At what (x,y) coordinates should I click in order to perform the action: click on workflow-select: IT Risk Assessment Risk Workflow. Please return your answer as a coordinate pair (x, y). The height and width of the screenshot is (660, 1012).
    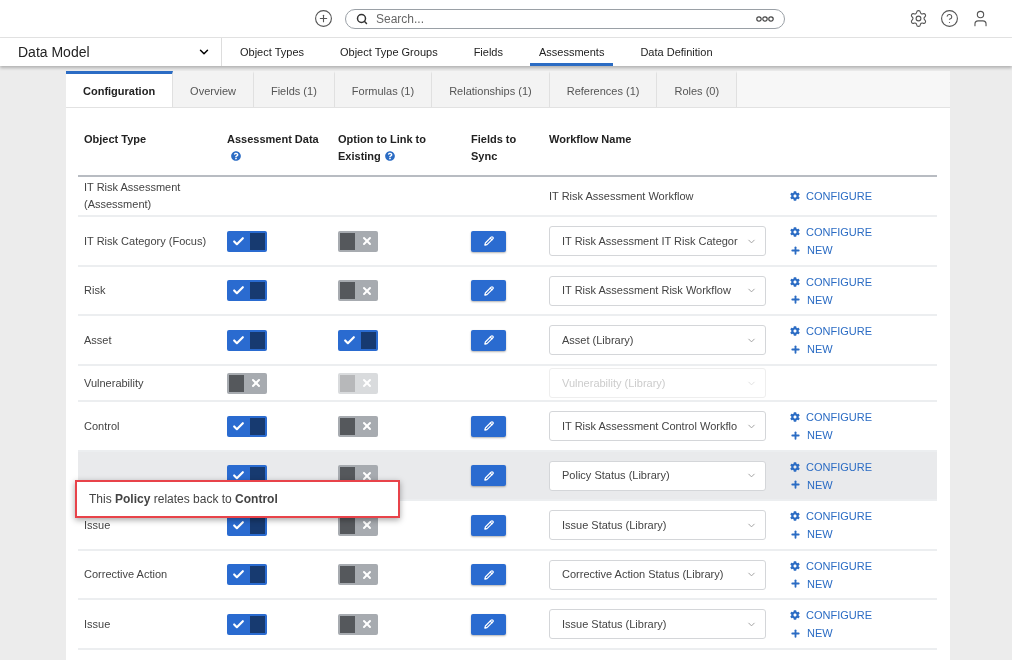
    Looking at the image, I should click on (657, 290).